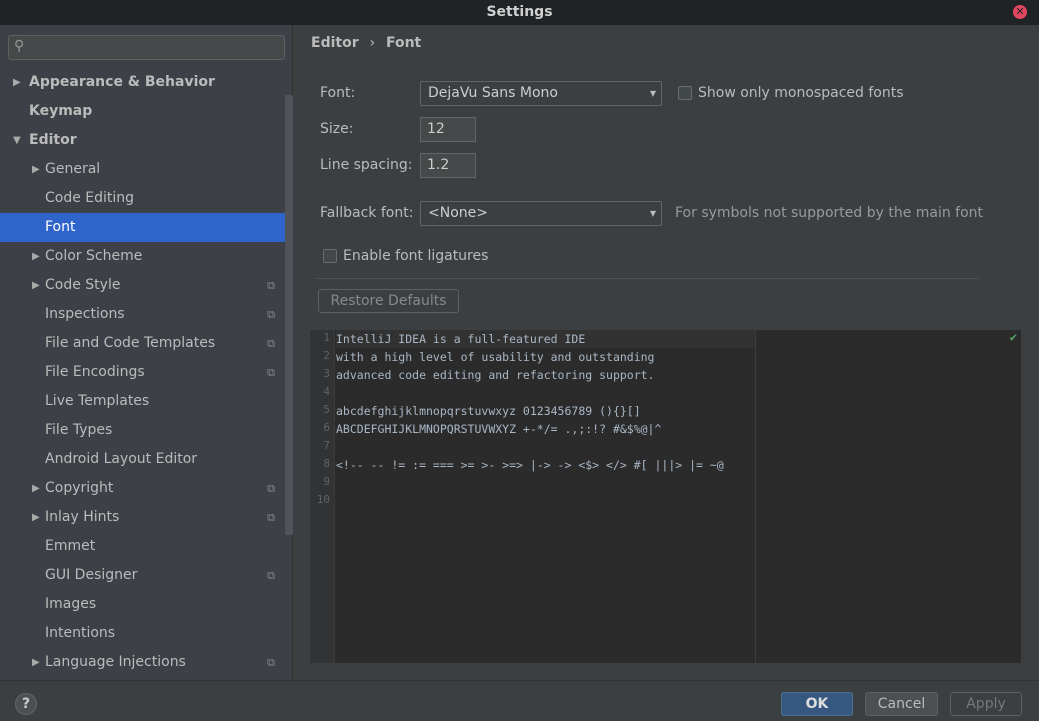  Describe the element at coordinates (1020, 12) in the screenshot. I see `close-icon: ✕` at that location.